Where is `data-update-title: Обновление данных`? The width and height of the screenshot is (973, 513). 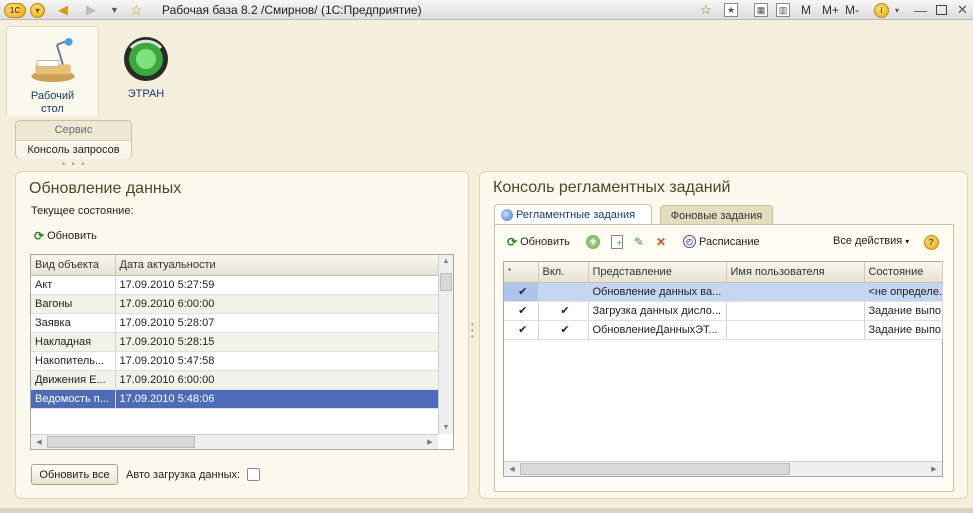
data-update-title: Обновление данных is located at coordinates (105, 188).